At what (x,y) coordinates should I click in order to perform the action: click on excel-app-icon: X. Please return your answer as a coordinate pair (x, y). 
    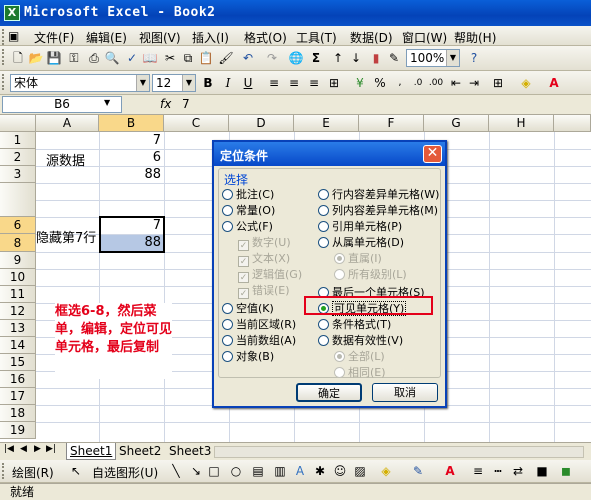
    Looking at the image, I should click on (12, 13).